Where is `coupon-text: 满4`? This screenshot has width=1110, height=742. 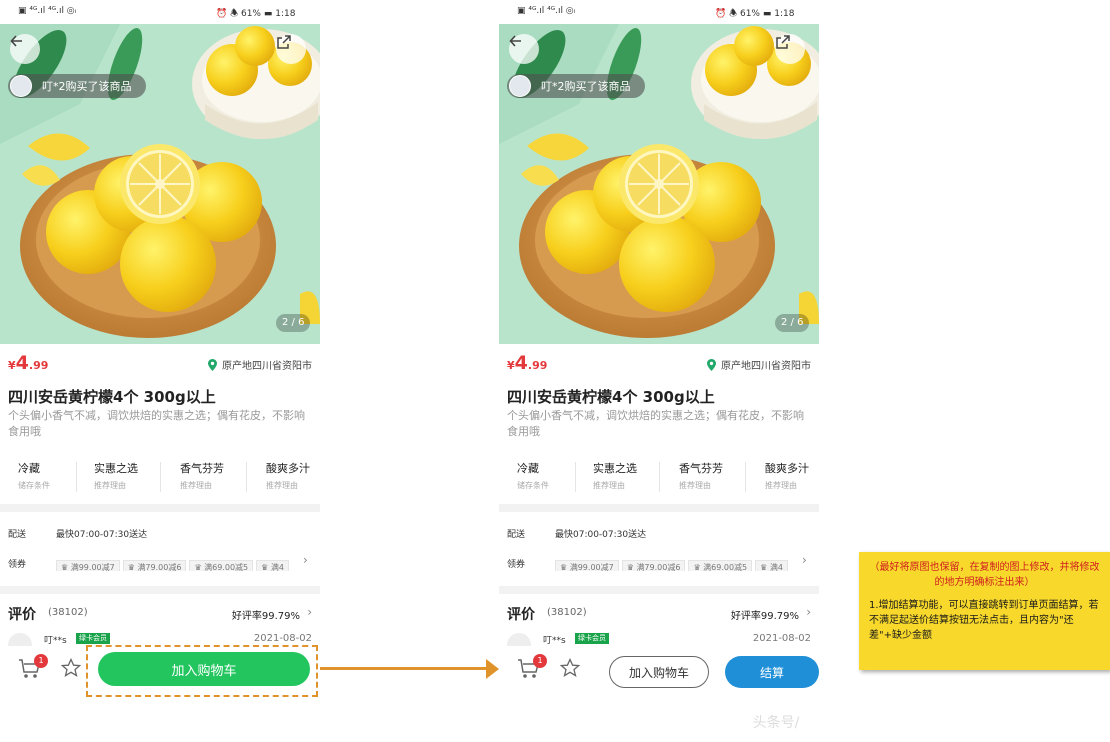
coupon-text: 满4 is located at coordinates (277, 567).